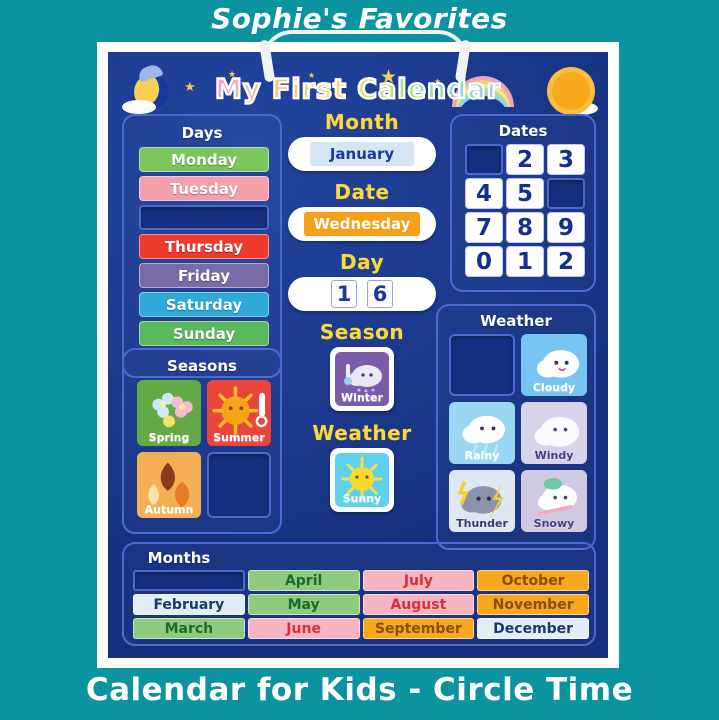 The image size is (719, 720). What do you see at coordinates (482, 501) in the screenshot?
I see `card-thunder: Thunder` at bounding box center [482, 501].